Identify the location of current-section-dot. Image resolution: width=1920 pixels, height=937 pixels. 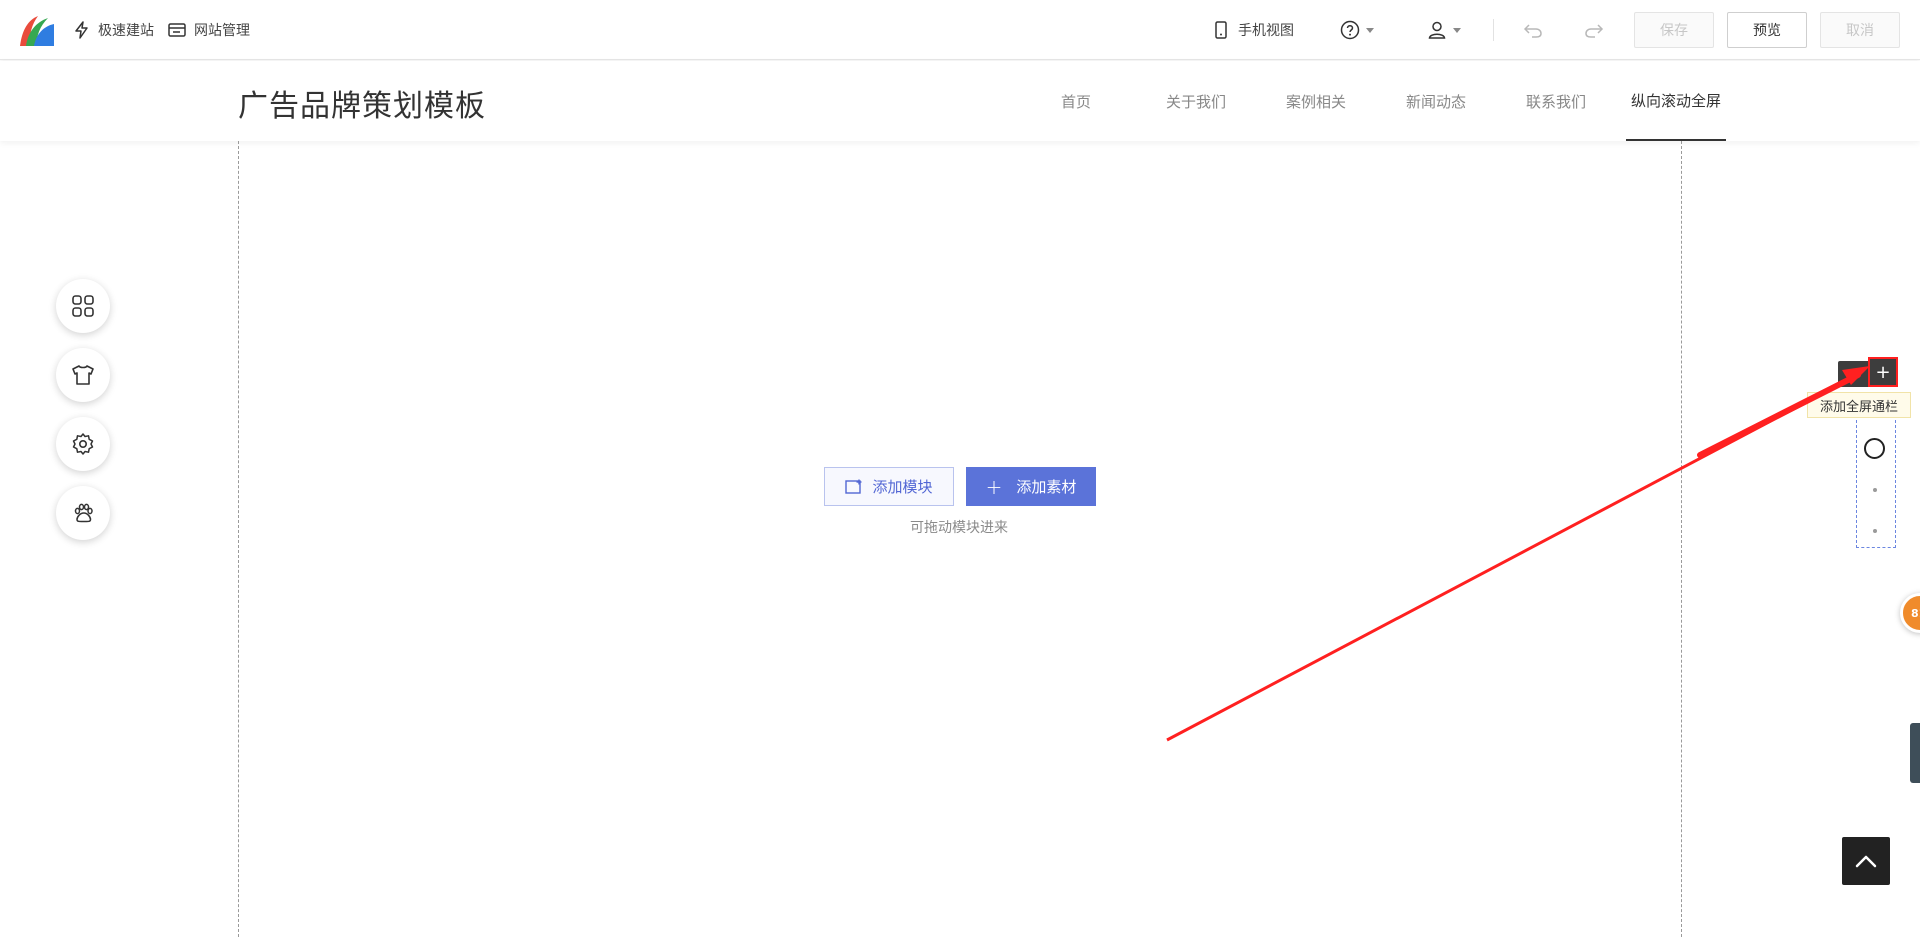
(1874, 448).